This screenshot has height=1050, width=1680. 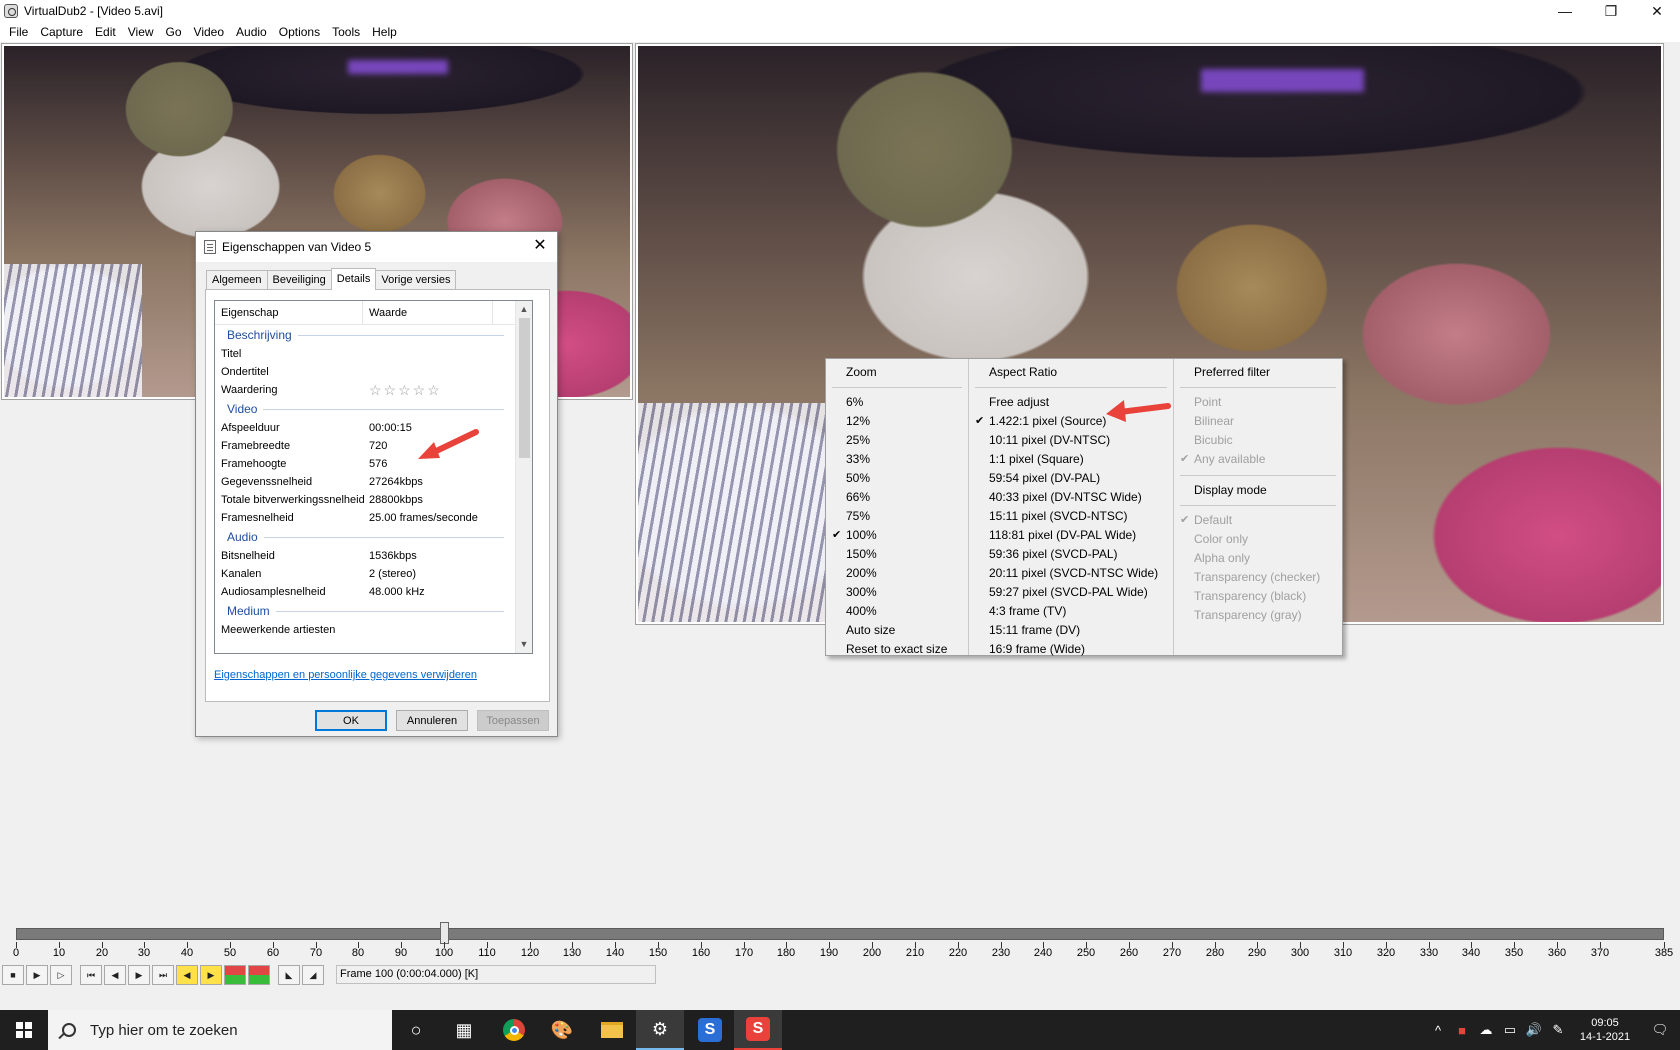 I want to click on cancel-button: Annuleren, so click(x=432, y=720).